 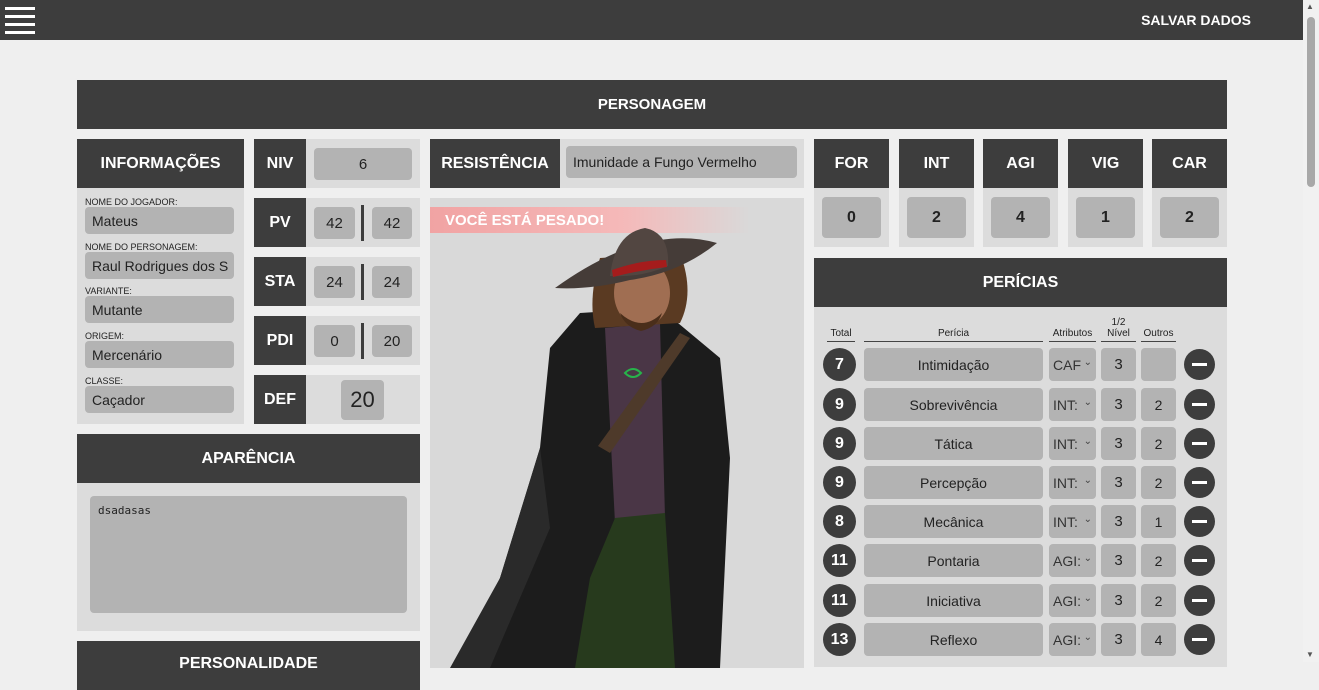 What do you see at coordinates (159, 265) in the screenshot?
I see `character-name-field: Raul Rodrigues dos S` at bounding box center [159, 265].